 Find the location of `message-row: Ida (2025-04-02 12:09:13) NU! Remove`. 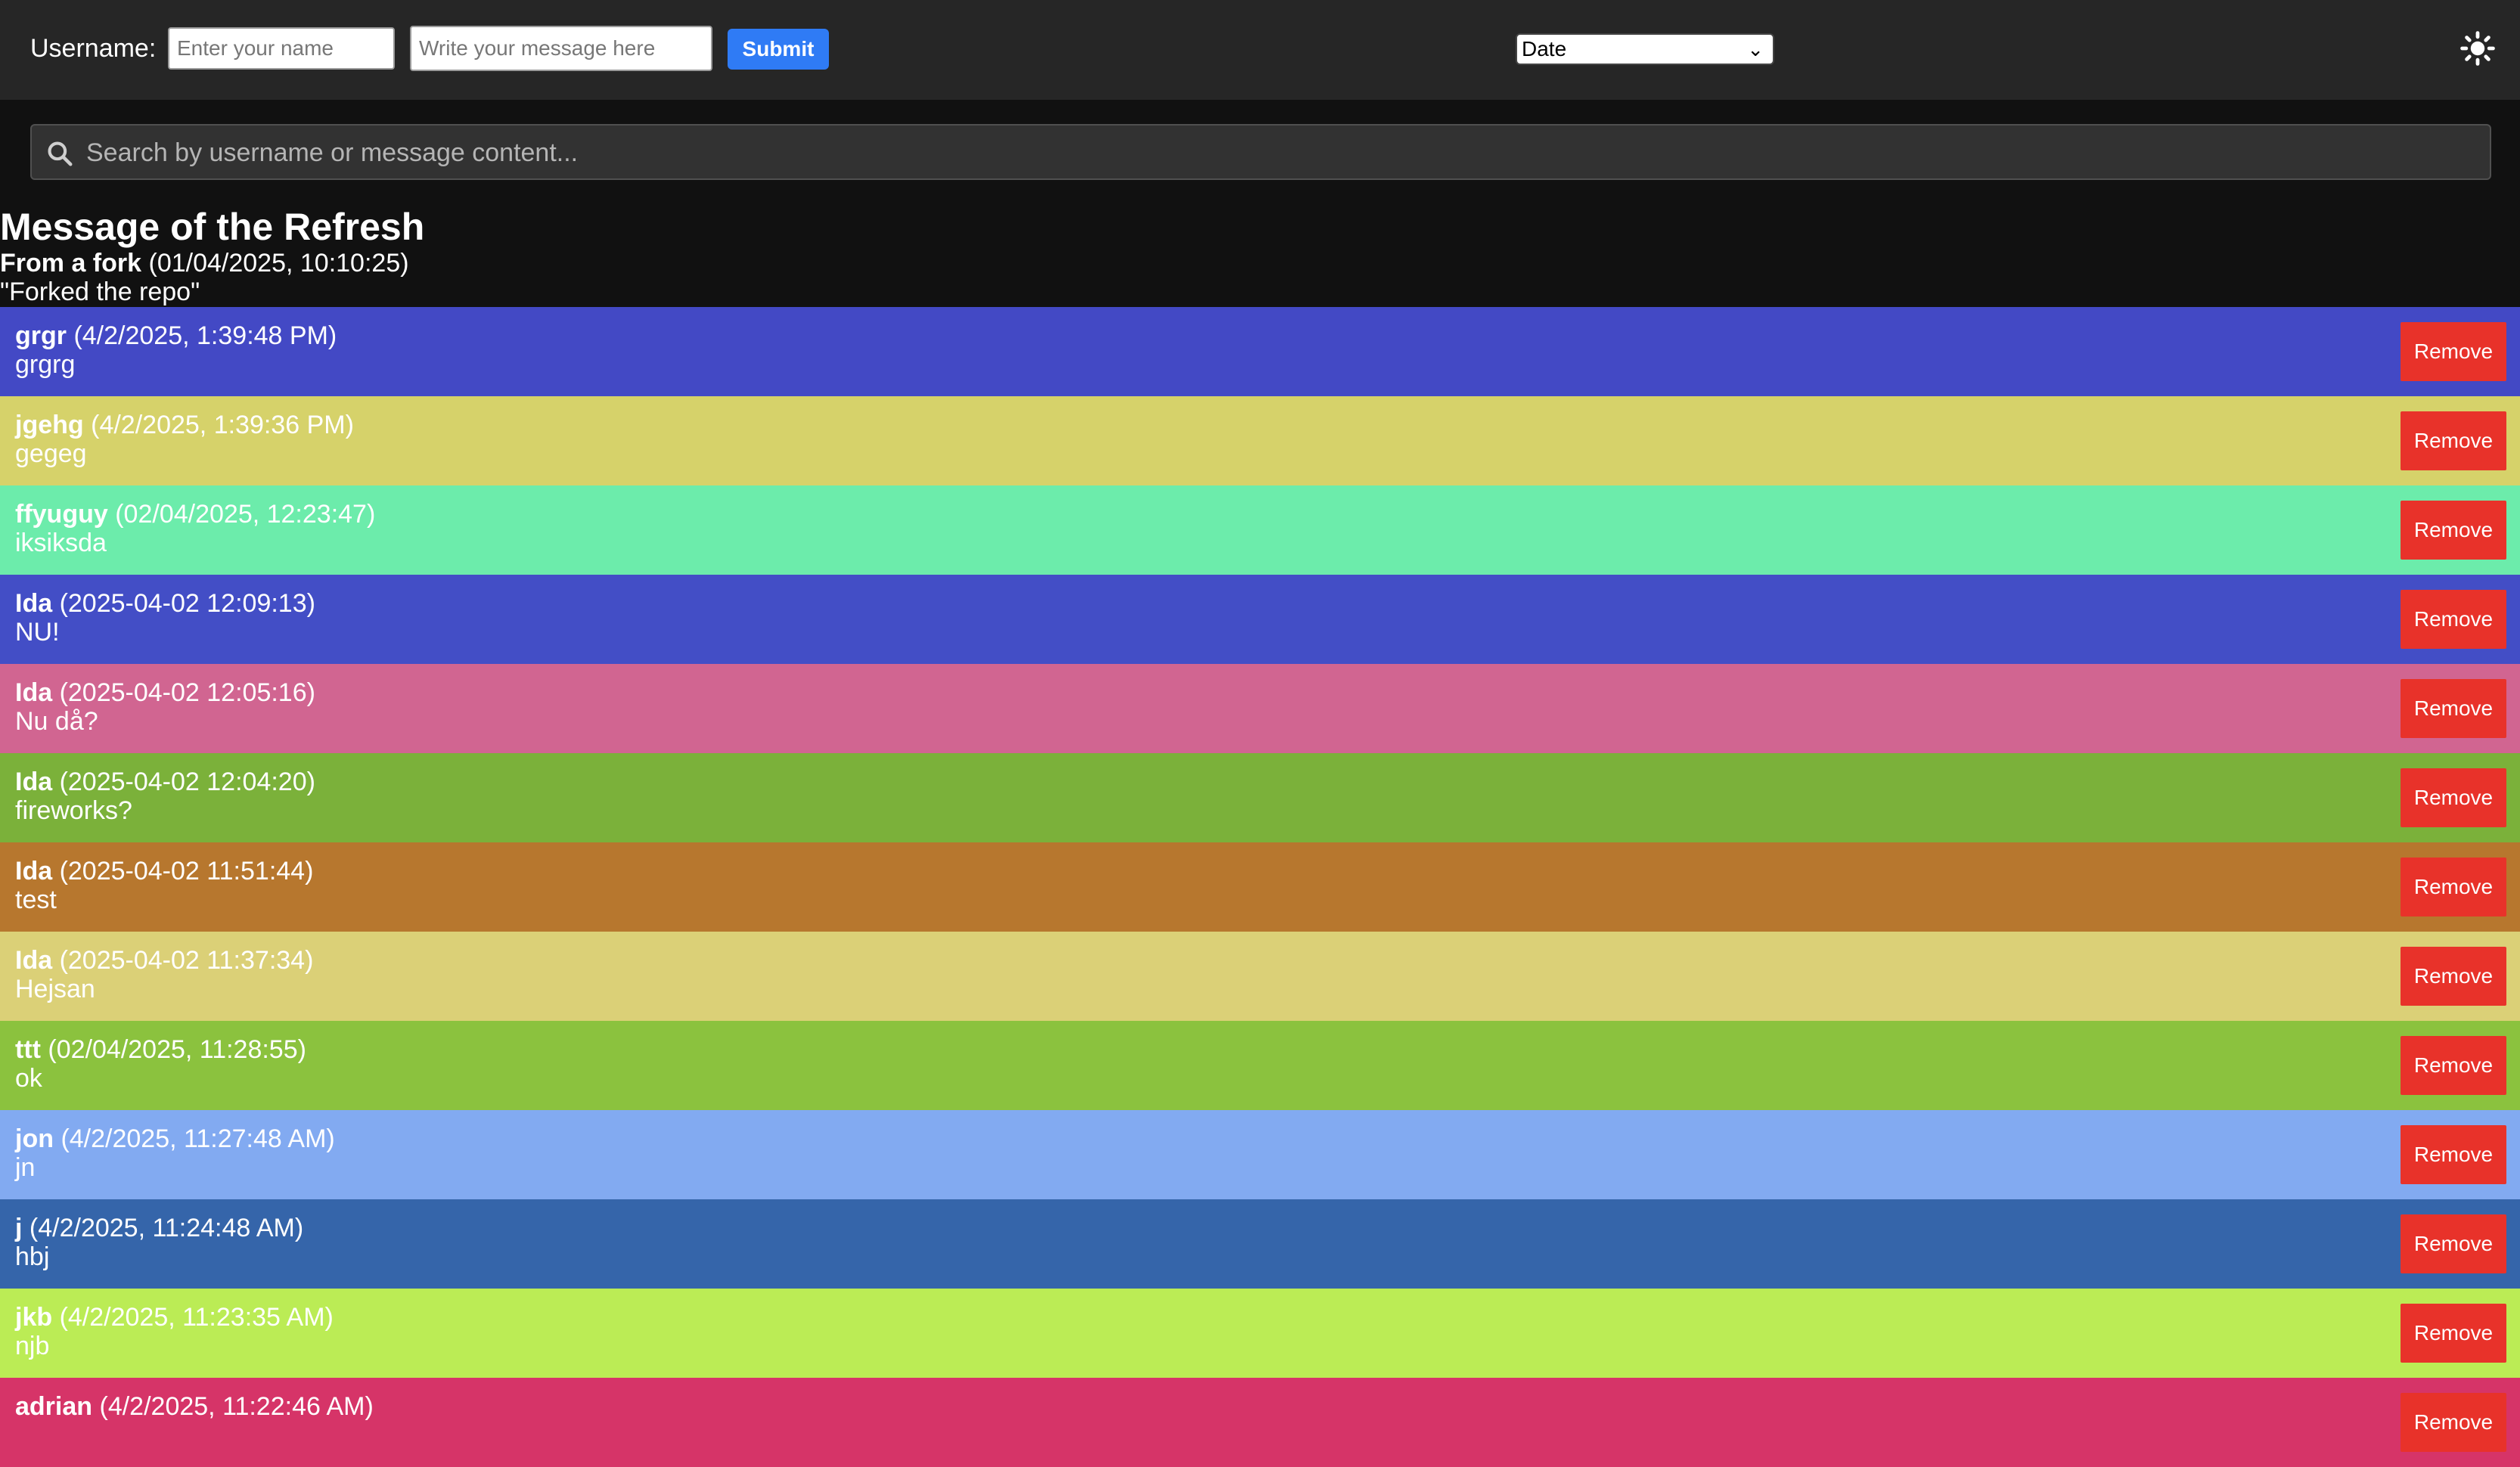

message-row: Ida (2025-04-02 12:09:13) NU! Remove is located at coordinates (1260, 619).